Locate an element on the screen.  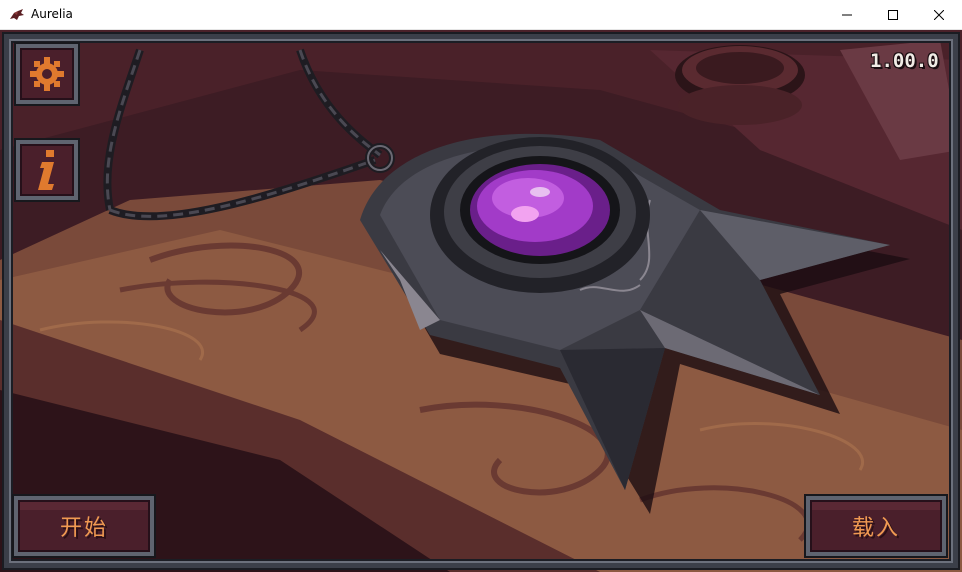
maximize-button is located at coordinates (893, 15).